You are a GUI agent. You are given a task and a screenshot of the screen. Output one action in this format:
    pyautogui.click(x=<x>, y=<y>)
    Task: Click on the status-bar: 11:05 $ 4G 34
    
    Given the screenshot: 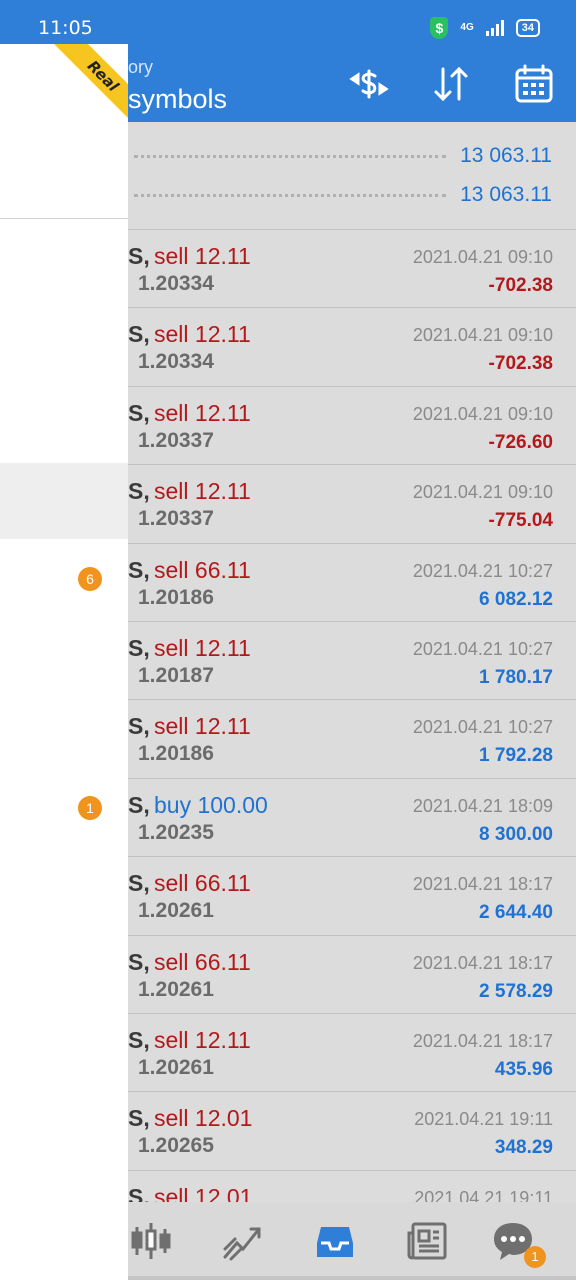 What is the action you would take?
    pyautogui.click(x=288, y=22)
    